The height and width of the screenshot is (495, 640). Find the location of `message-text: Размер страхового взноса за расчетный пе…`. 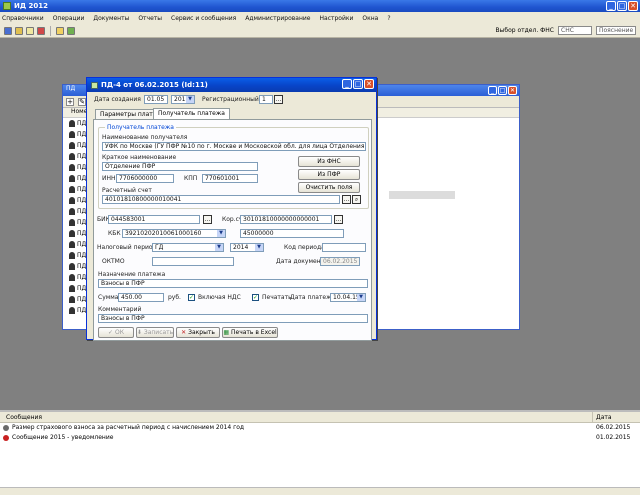

message-text: Размер страхового взноса за расчетный пе… is located at coordinates (128, 427).